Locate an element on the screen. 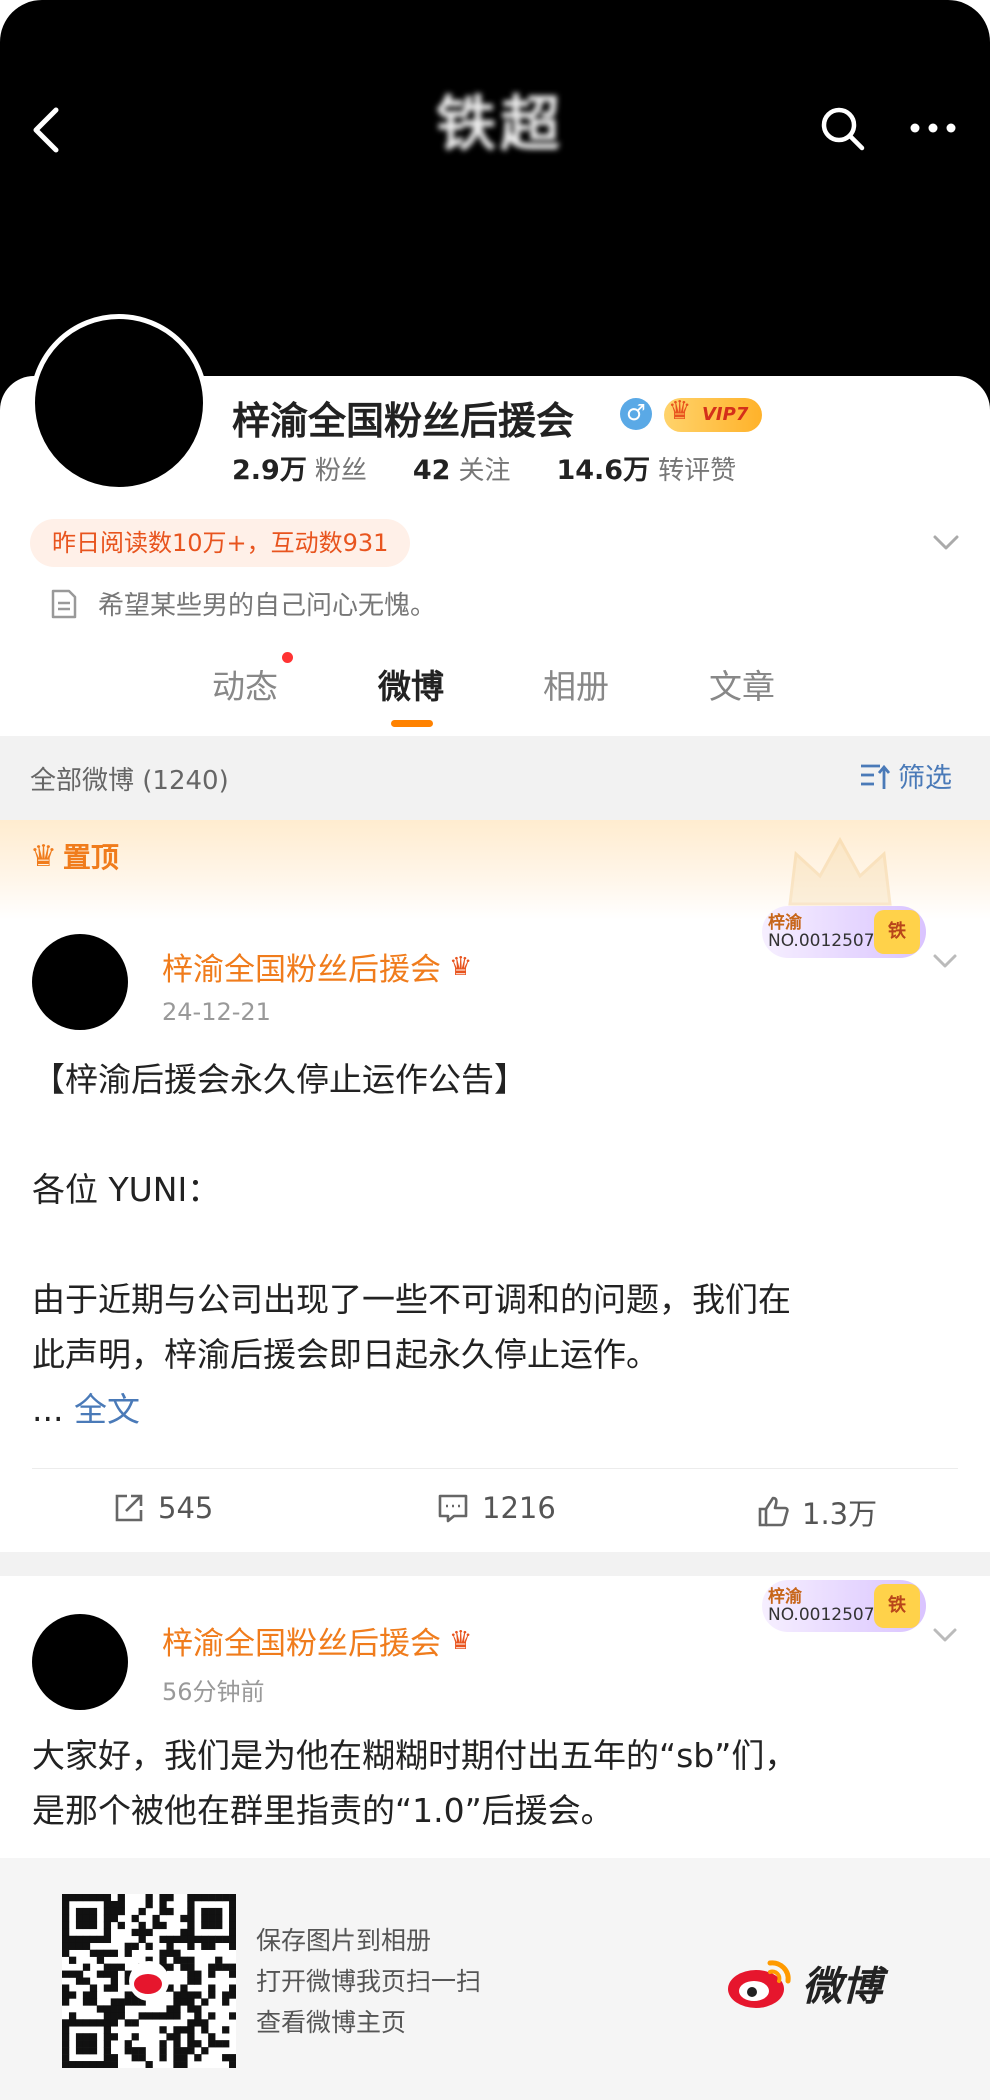 Image resolution: width=990 pixels, height=2100 pixels. profile-name: 梓渝全国粉丝后援会 is located at coordinates (403, 421).